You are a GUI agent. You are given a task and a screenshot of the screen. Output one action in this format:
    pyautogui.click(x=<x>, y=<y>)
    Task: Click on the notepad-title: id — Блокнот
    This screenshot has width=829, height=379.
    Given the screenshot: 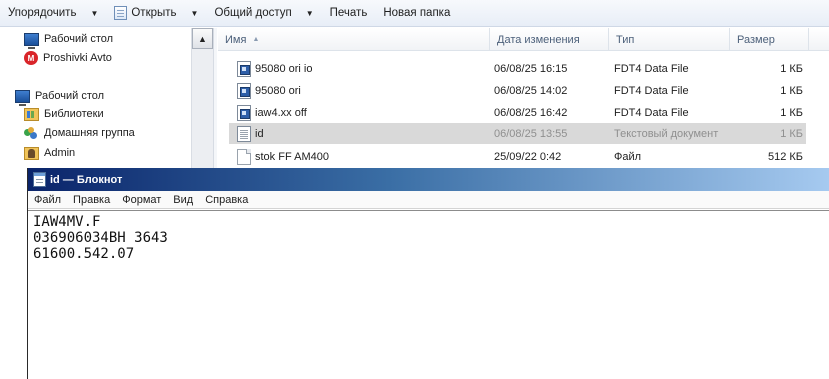 What is the action you would take?
    pyautogui.click(x=86, y=179)
    